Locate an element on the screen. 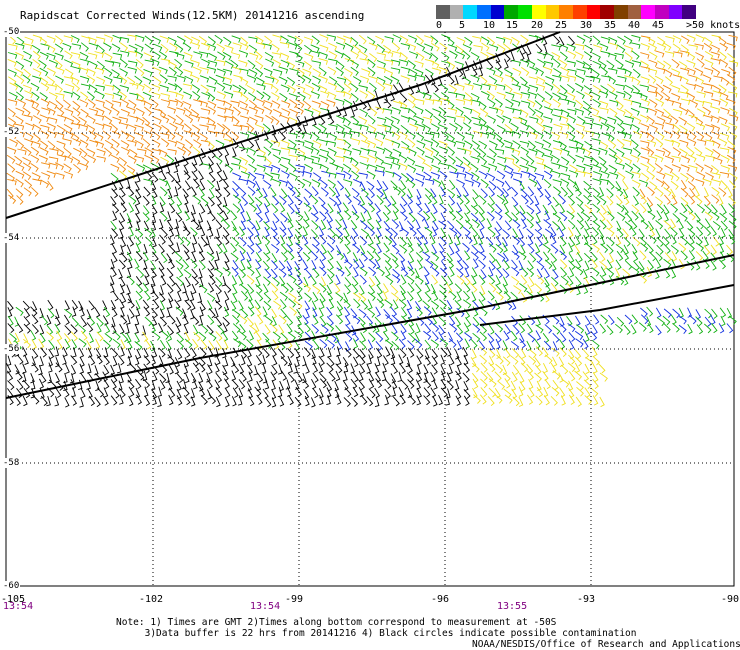 Image resolution: width=740 pixels, height=650 pixels. legend-labels: 0 5 10 15 20 25 30 35 40 45 >50 knots is located at coordinates (586, 26).